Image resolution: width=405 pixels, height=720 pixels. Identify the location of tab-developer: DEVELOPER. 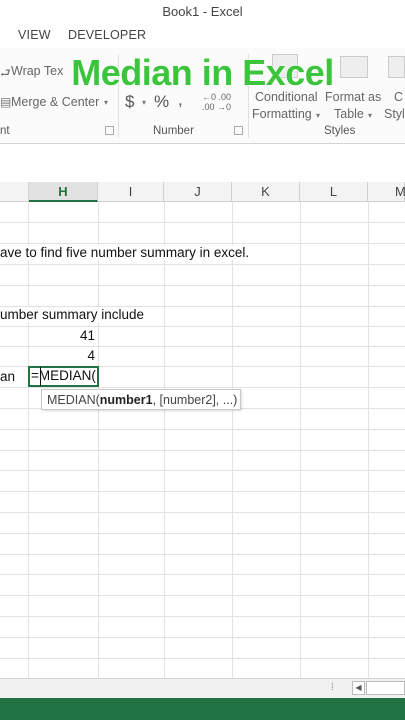
(107, 35).